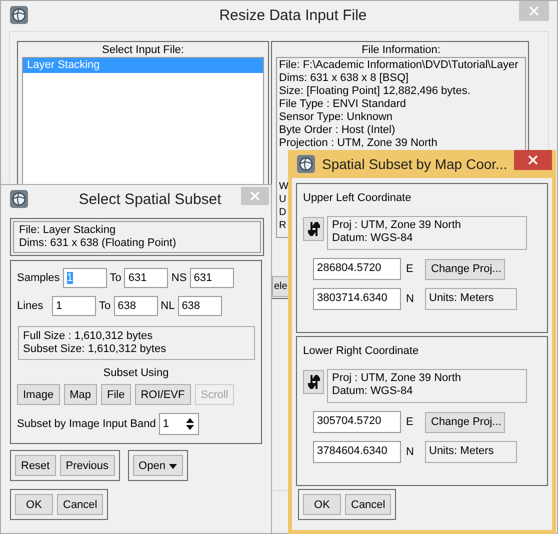 The width and height of the screenshot is (558, 534). Describe the element at coordinates (98, 243) in the screenshot. I see `info-line: Dims: 631 x 638 (Floating Point)` at that location.